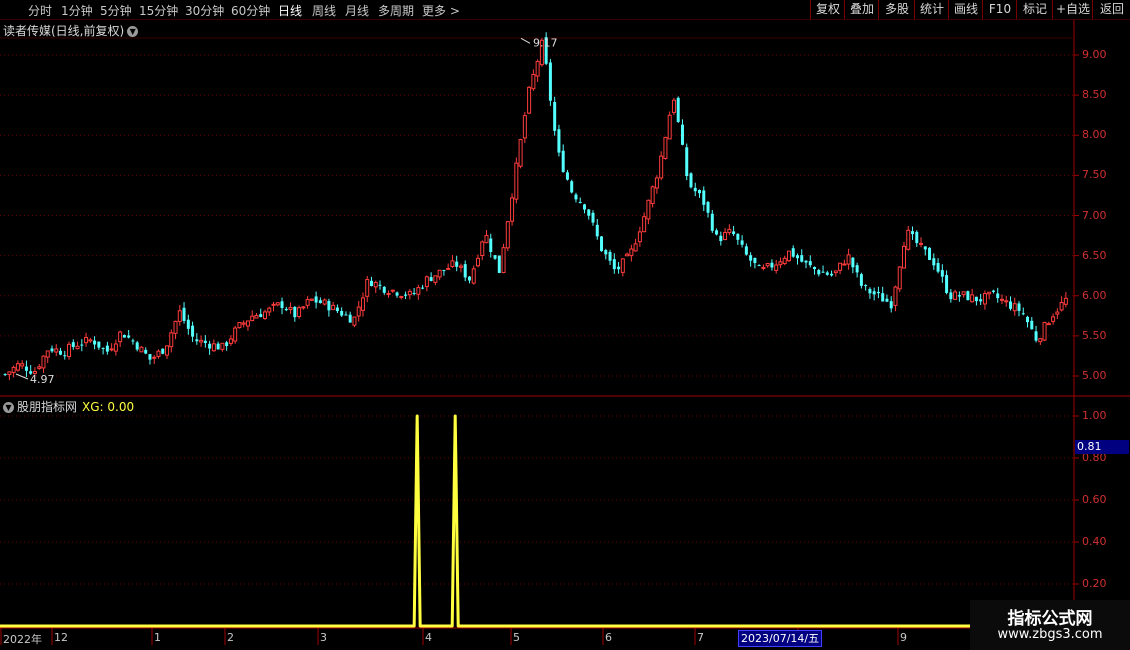  What do you see at coordinates (1094, 175) in the screenshot?
I see `price-tick-label: 7.50` at bounding box center [1094, 175].